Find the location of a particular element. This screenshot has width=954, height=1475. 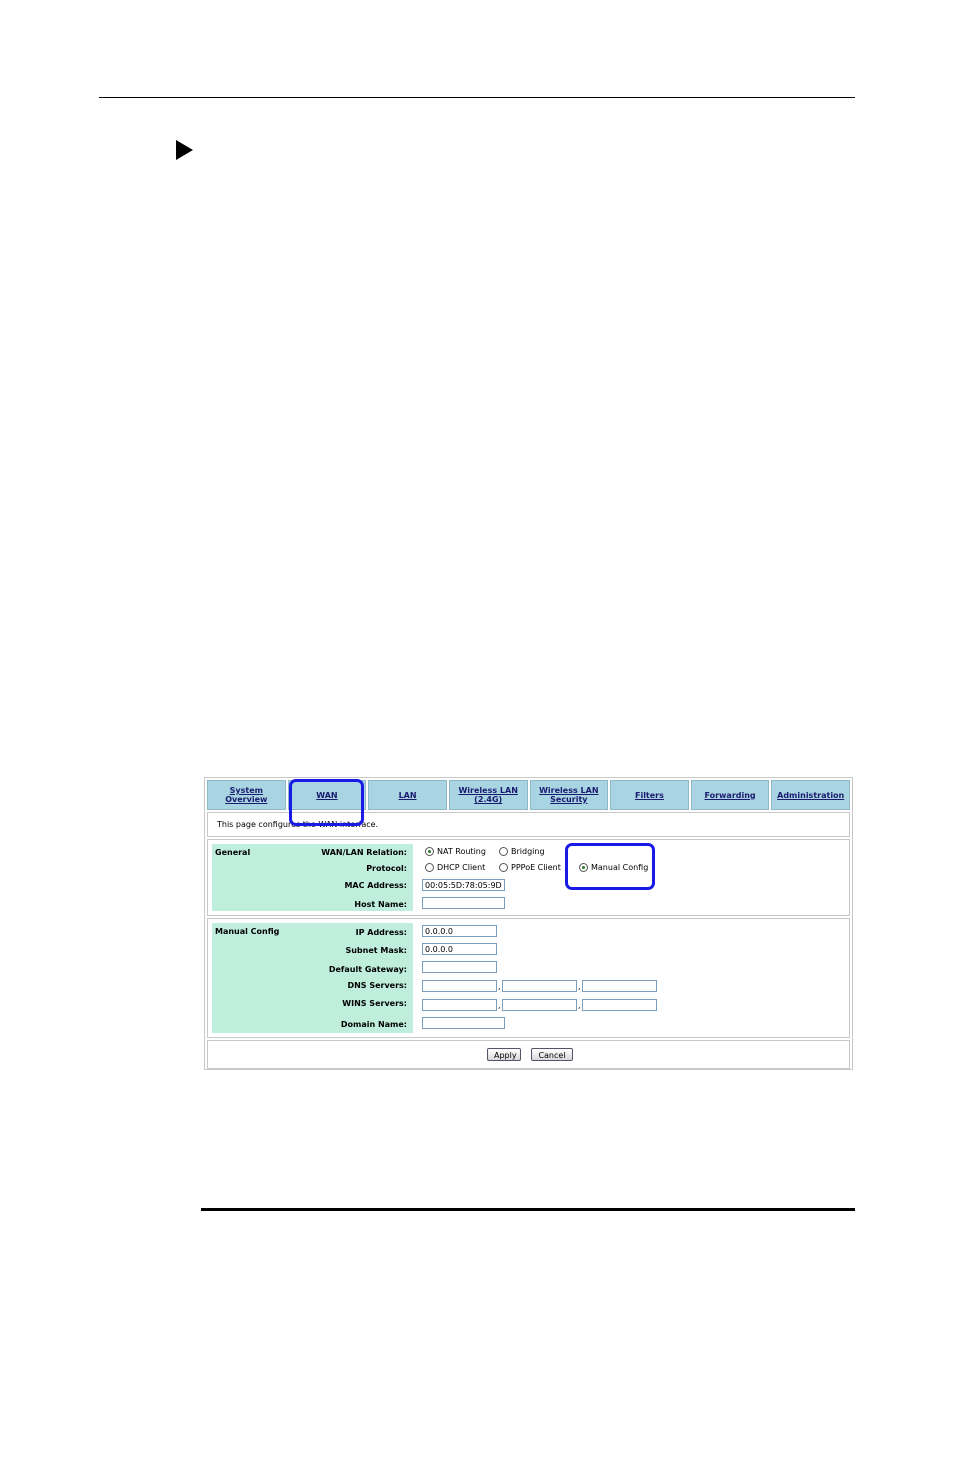

tab-wan: WAN is located at coordinates (327, 795).